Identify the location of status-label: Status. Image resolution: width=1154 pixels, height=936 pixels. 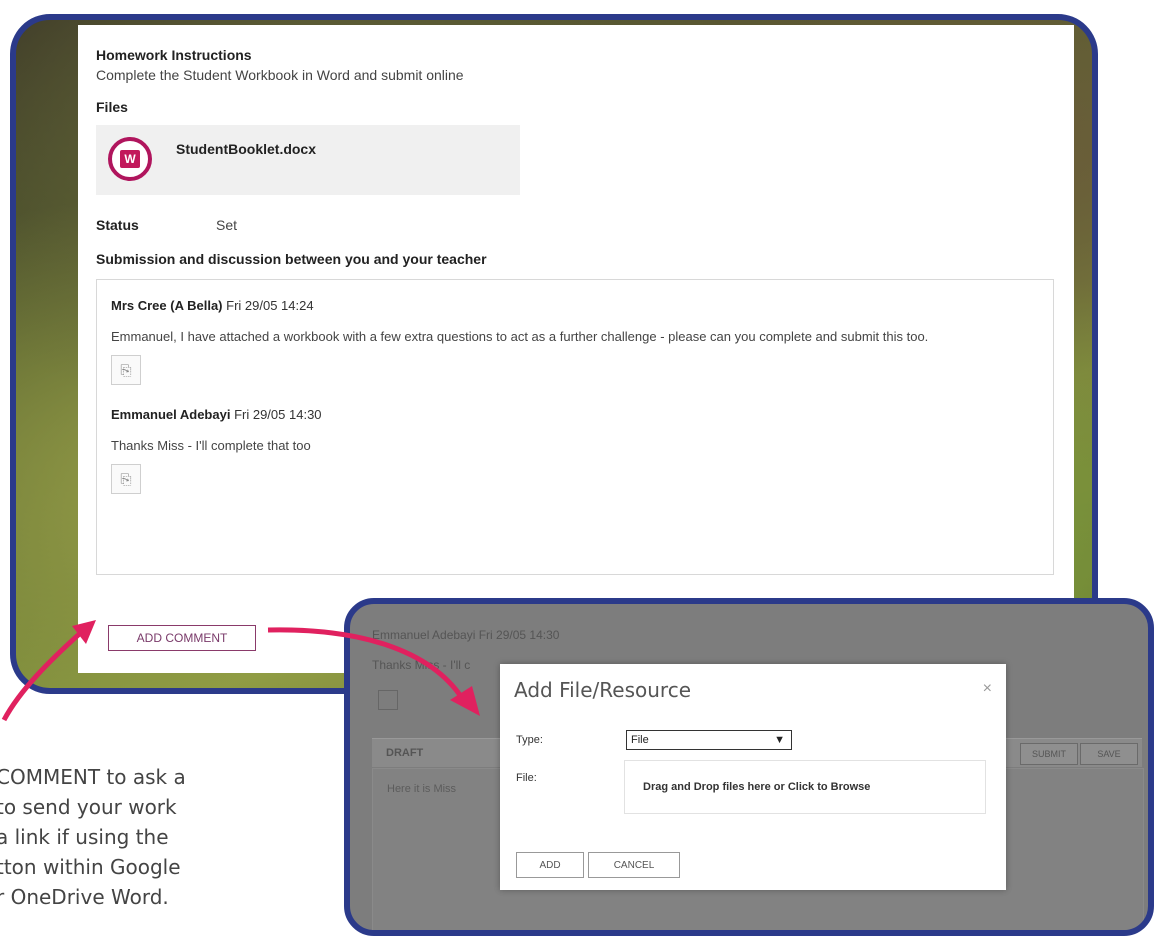
(117, 225).